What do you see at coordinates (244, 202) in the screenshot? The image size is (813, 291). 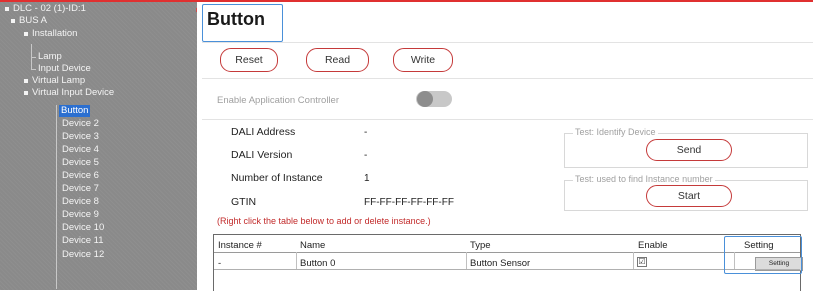 I see `gtin-label: GTIN` at bounding box center [244, 202].